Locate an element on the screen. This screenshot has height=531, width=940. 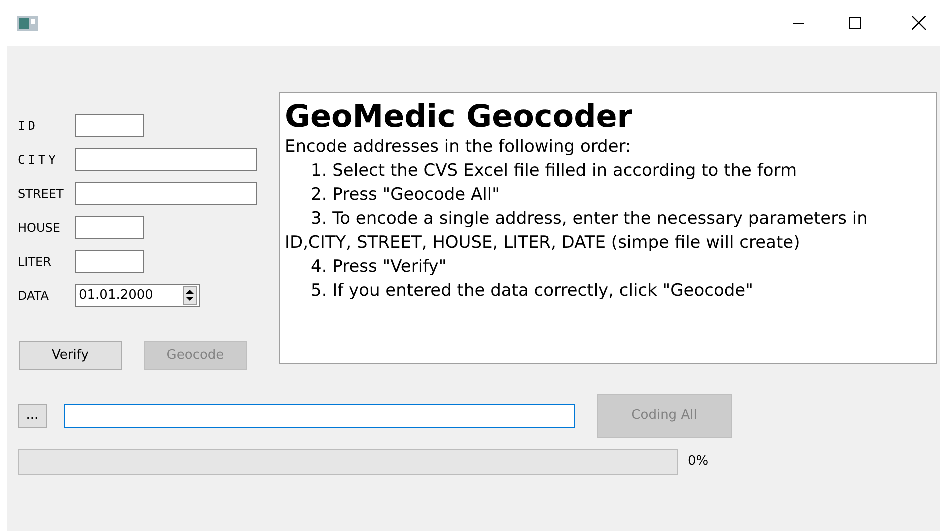
field-label: DATA is located at coordinates (34, 296).